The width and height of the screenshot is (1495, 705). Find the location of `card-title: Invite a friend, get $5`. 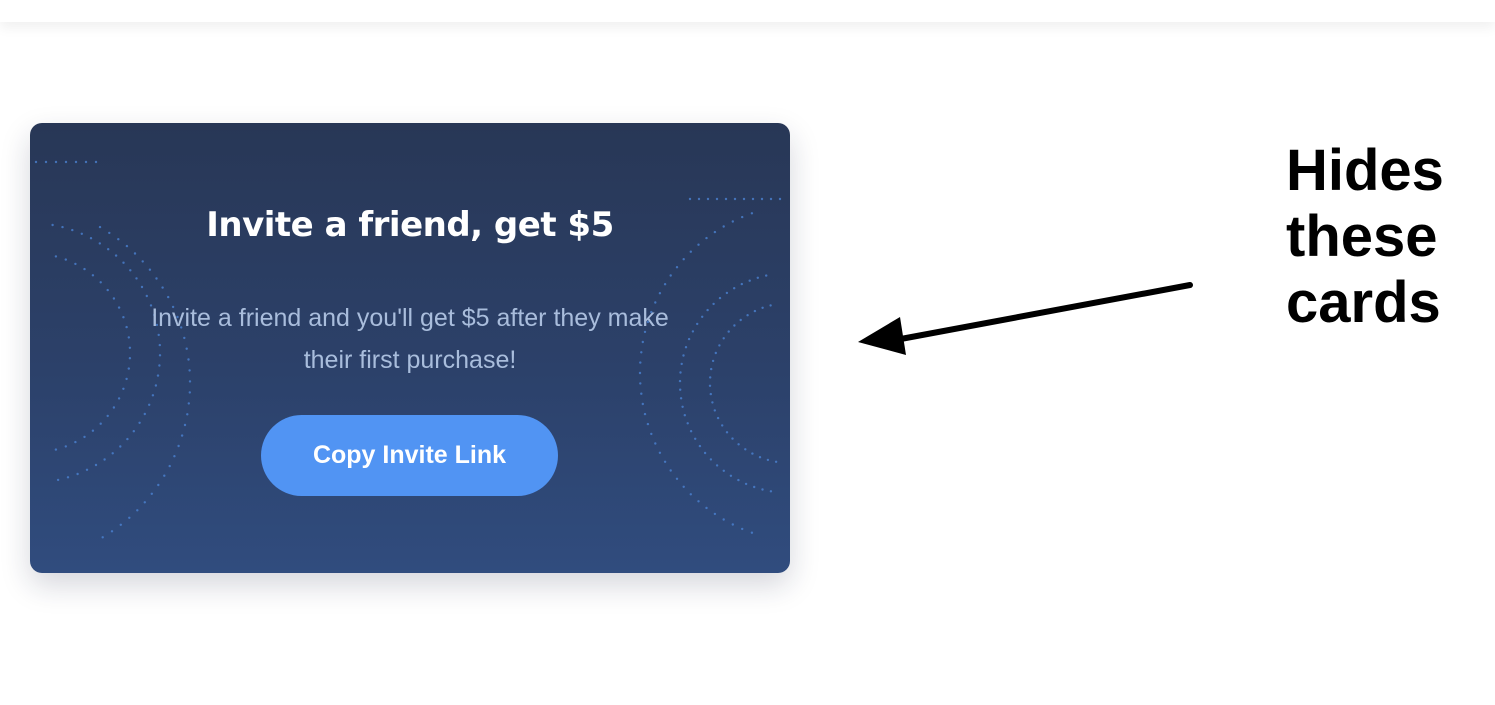

card-title: Invite a friend, get $5 is located at coordinates (410, 225).